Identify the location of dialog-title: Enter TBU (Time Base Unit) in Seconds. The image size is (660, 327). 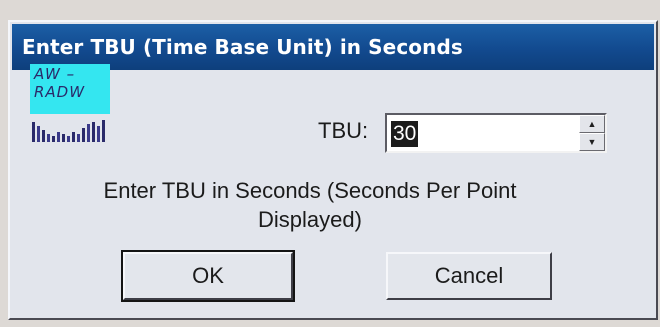
(242, 47).